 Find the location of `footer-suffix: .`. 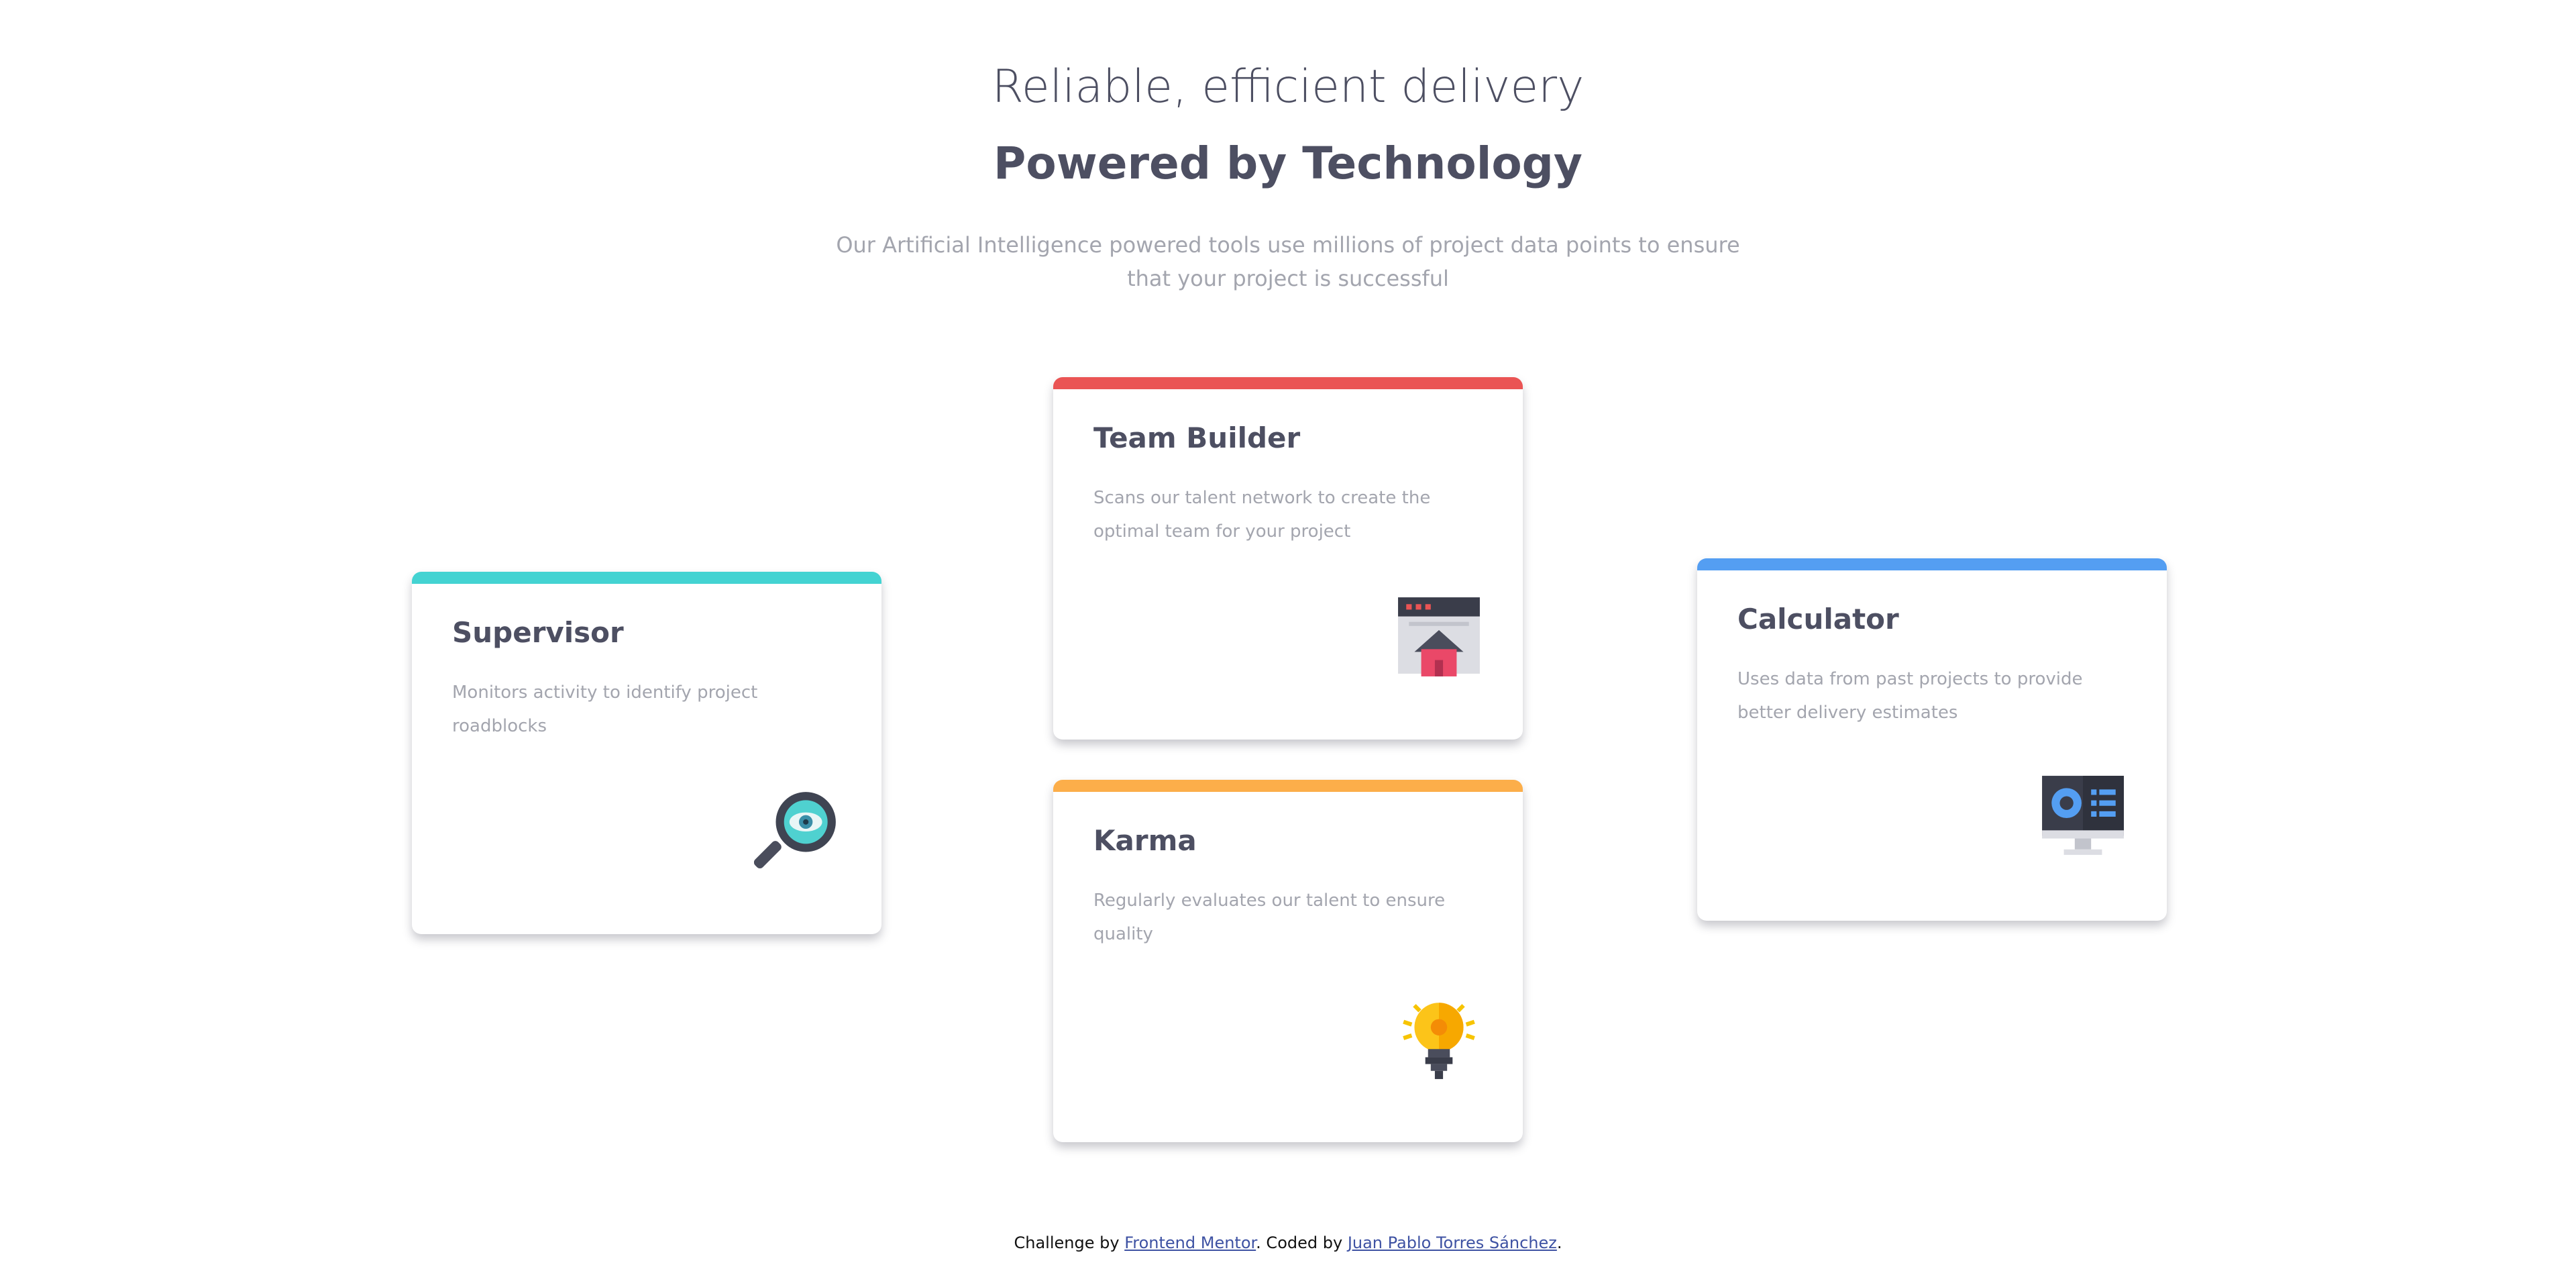

footer-suffix: . is located at coordinates (1559, 1242).